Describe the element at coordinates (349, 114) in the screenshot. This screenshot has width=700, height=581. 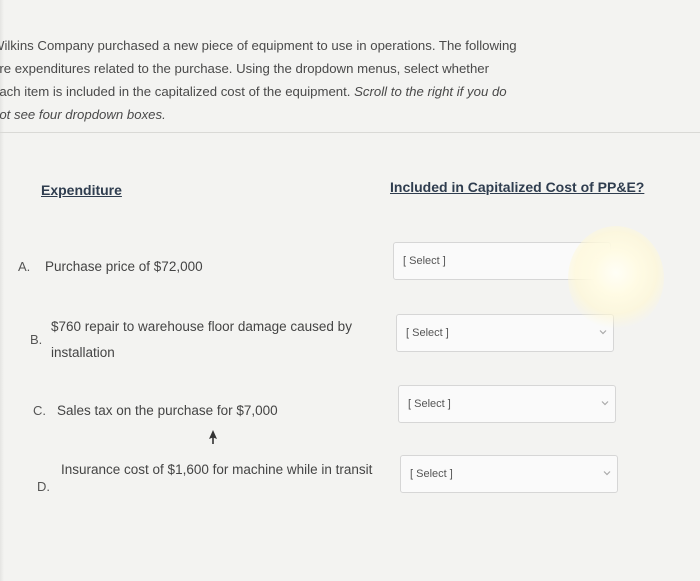
I see `instructions-line-4: not see four dropdown boxes.` at that location.